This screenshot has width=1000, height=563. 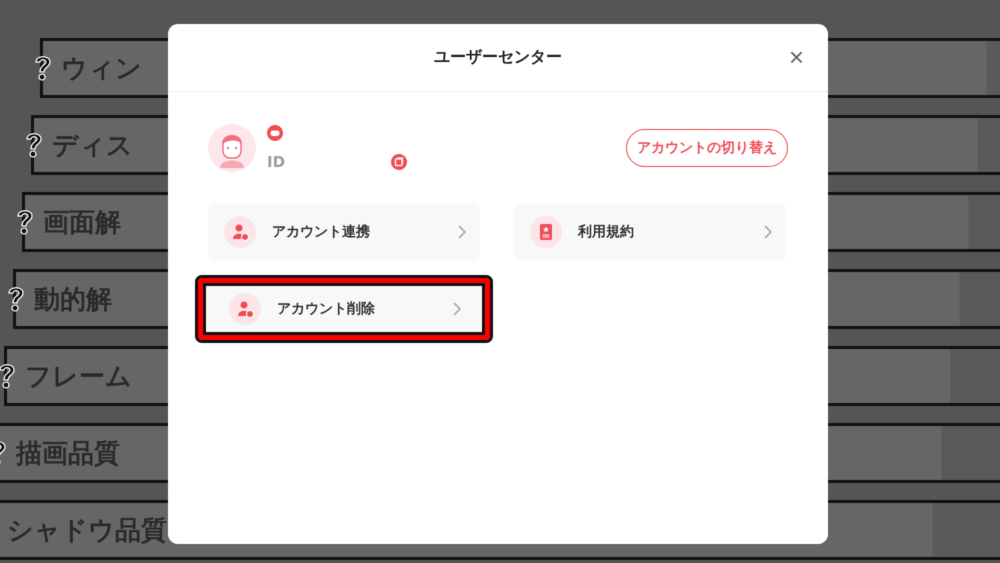 What do you see at coordinates (498, 57) in the screenshot?
I see `dialog-title: ユーザーセンター` at bounding box center [498, 57].